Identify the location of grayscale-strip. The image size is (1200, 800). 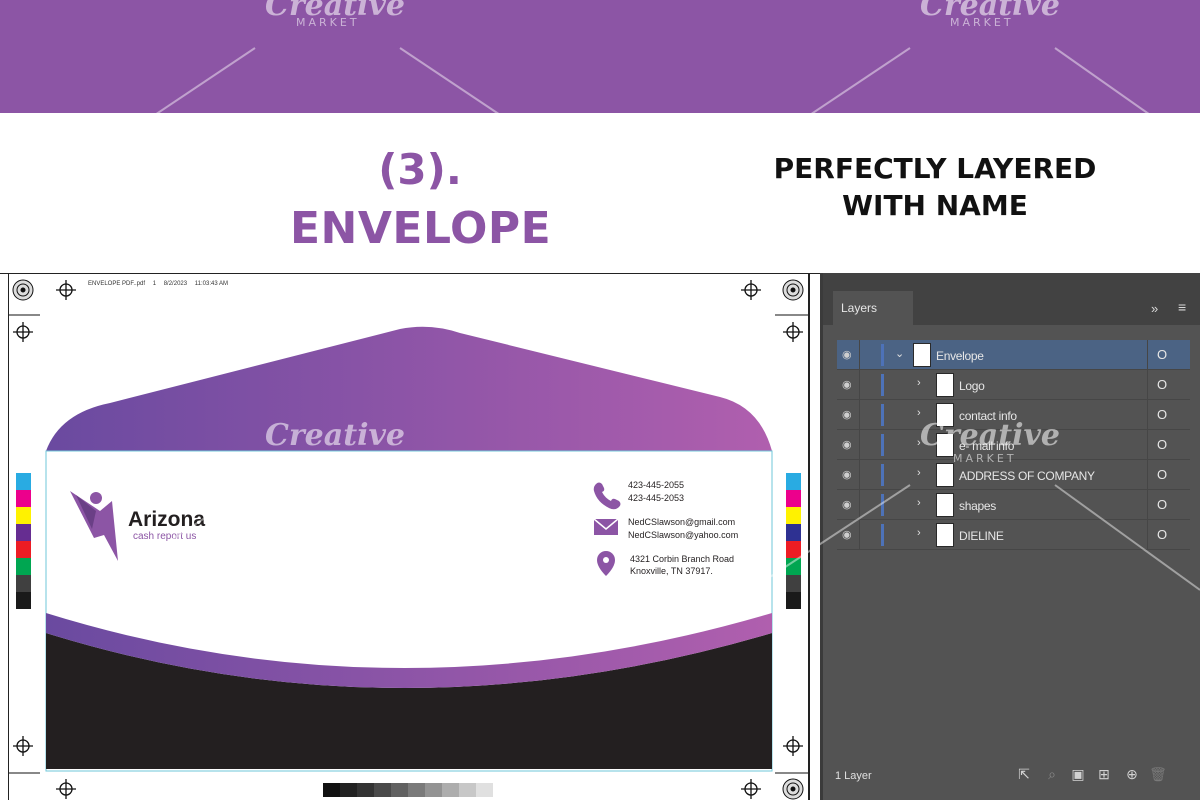
(408, 790).